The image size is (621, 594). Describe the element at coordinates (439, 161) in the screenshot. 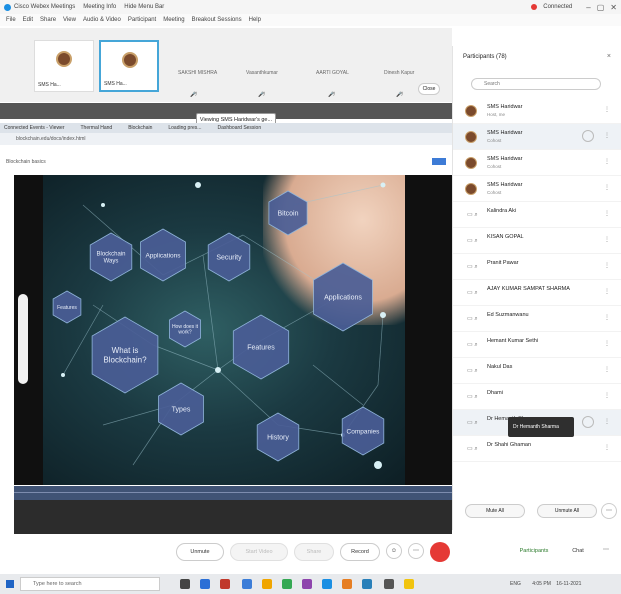

I see `page-badge` at that location.